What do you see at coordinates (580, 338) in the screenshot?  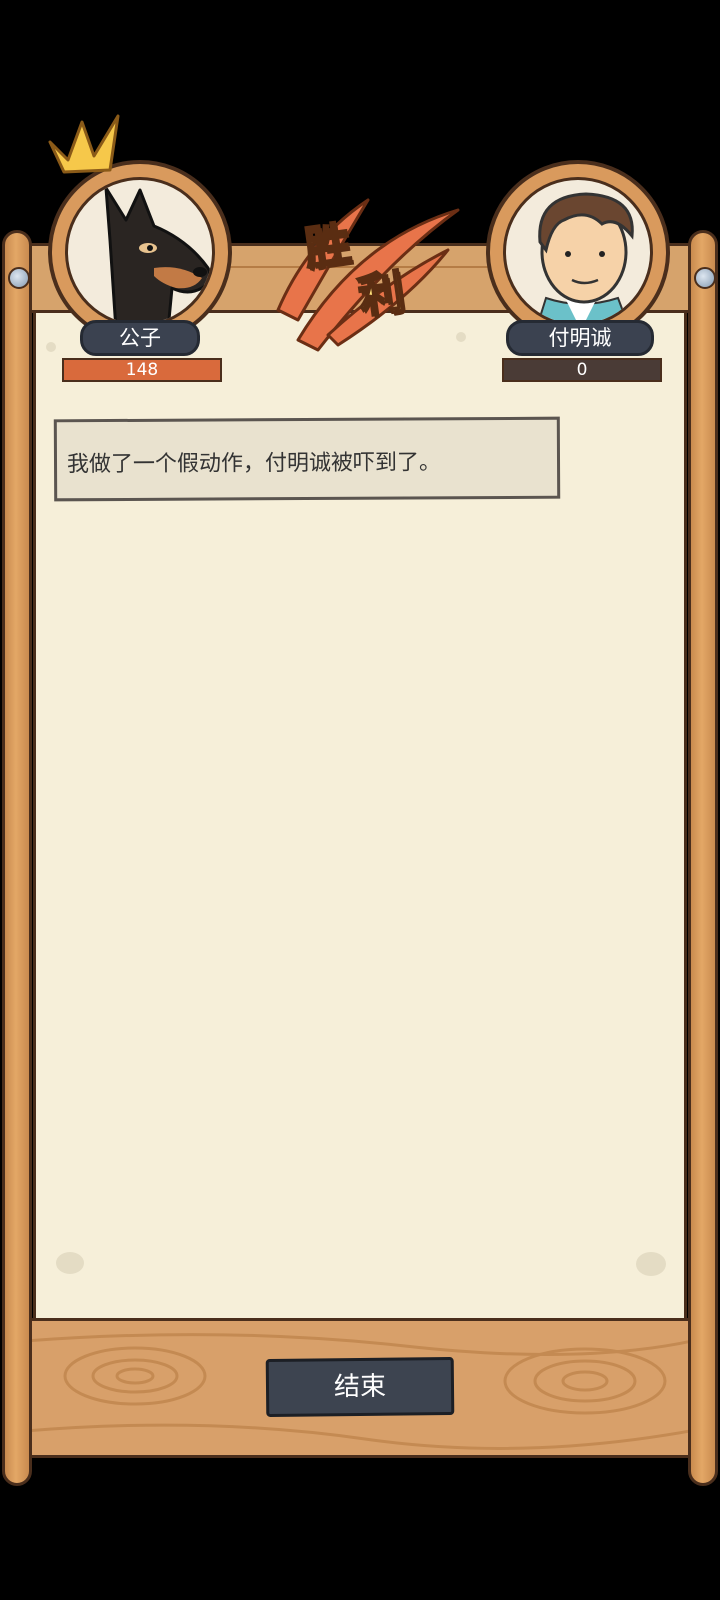 I see `player-right-name: 付明诚` at bounding box center [580, 338].